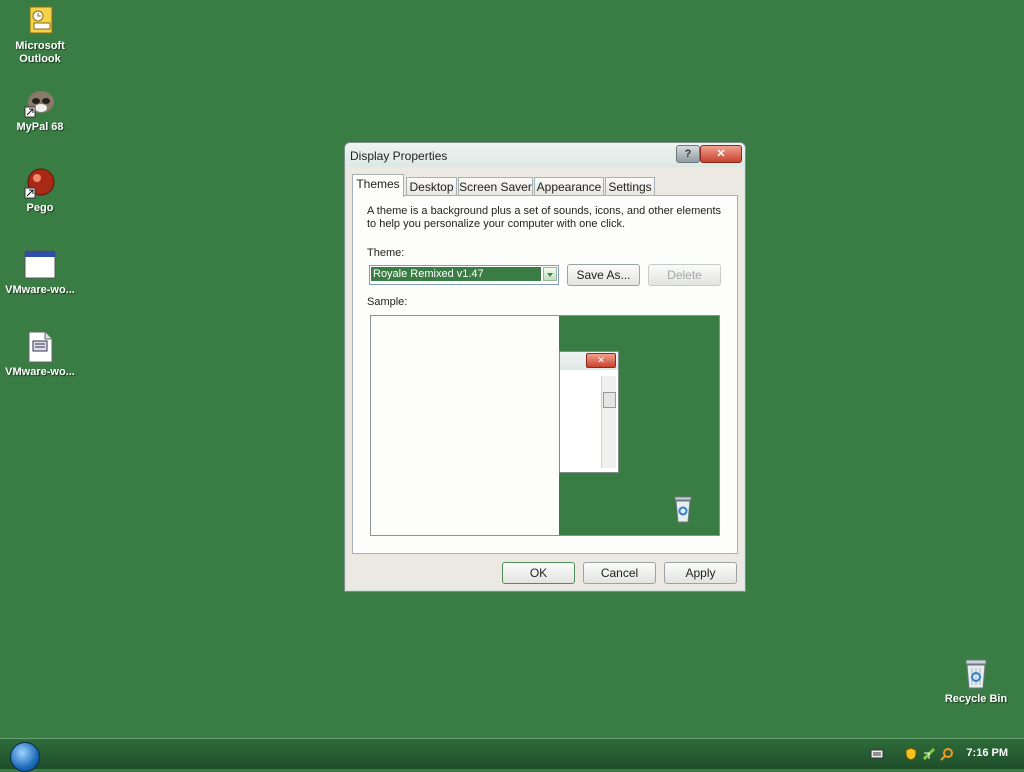 The image size is (1024, 772). I want to click on desktop-icon-mypal: MyPal 68, so click(40, 110).